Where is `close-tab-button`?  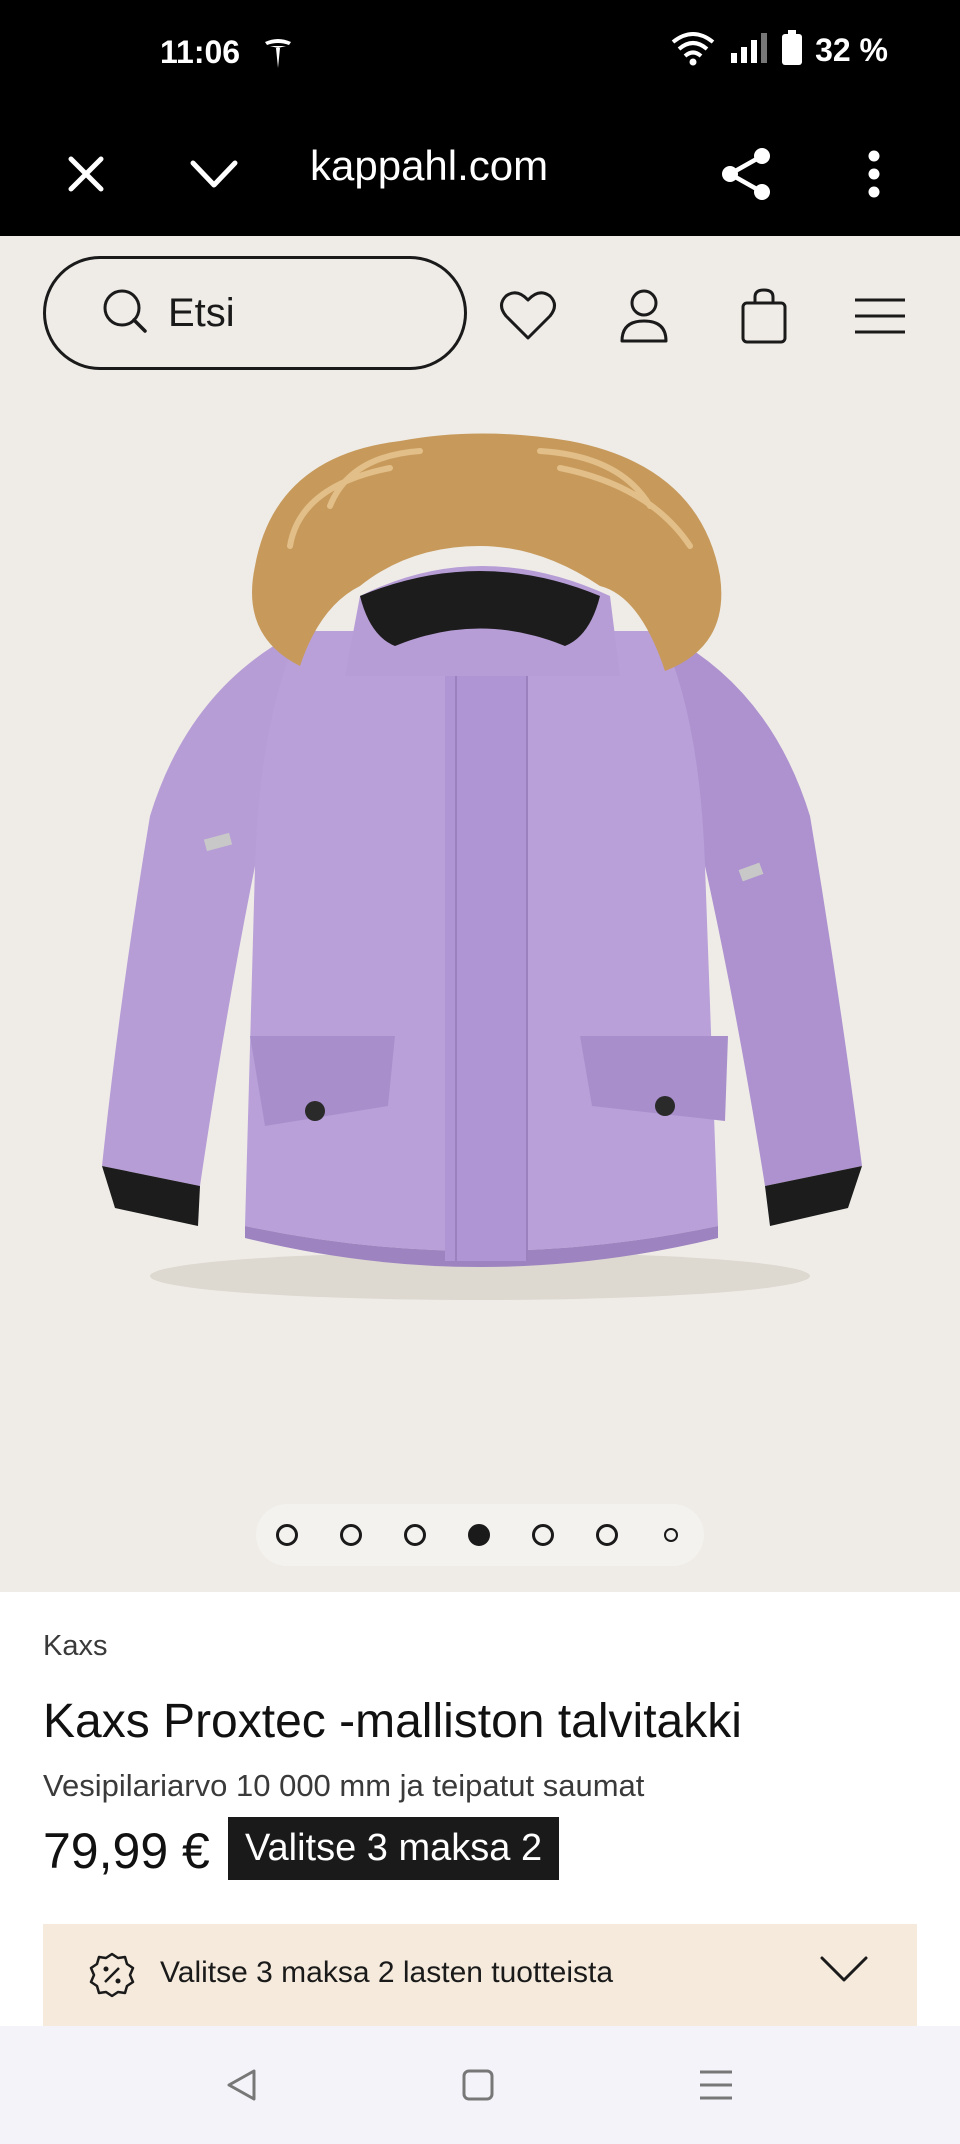
close-tab-button is located at coordinates (86, 174).